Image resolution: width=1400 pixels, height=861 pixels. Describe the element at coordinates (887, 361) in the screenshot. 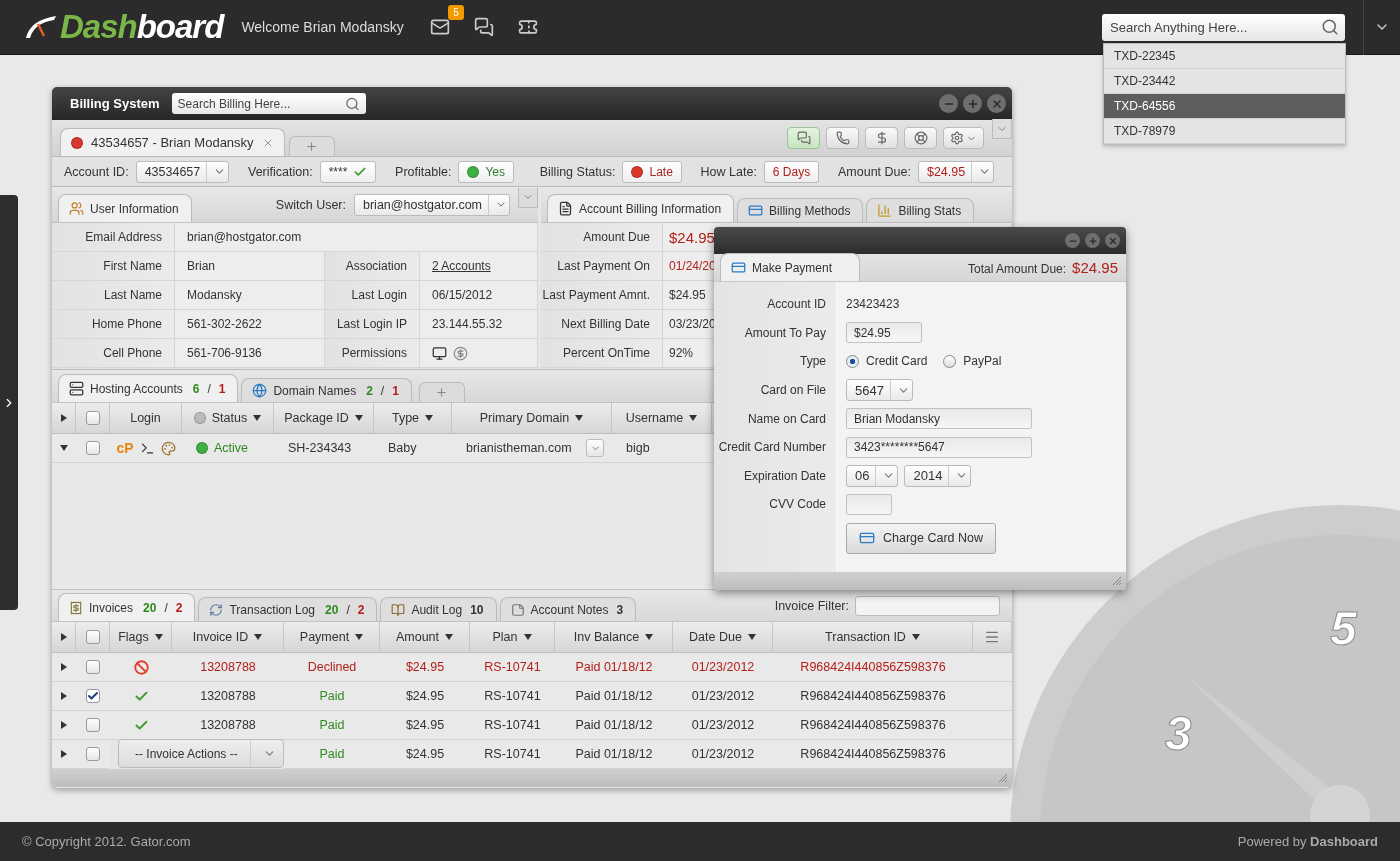

I see `radio-option: Credit Card` at that location.